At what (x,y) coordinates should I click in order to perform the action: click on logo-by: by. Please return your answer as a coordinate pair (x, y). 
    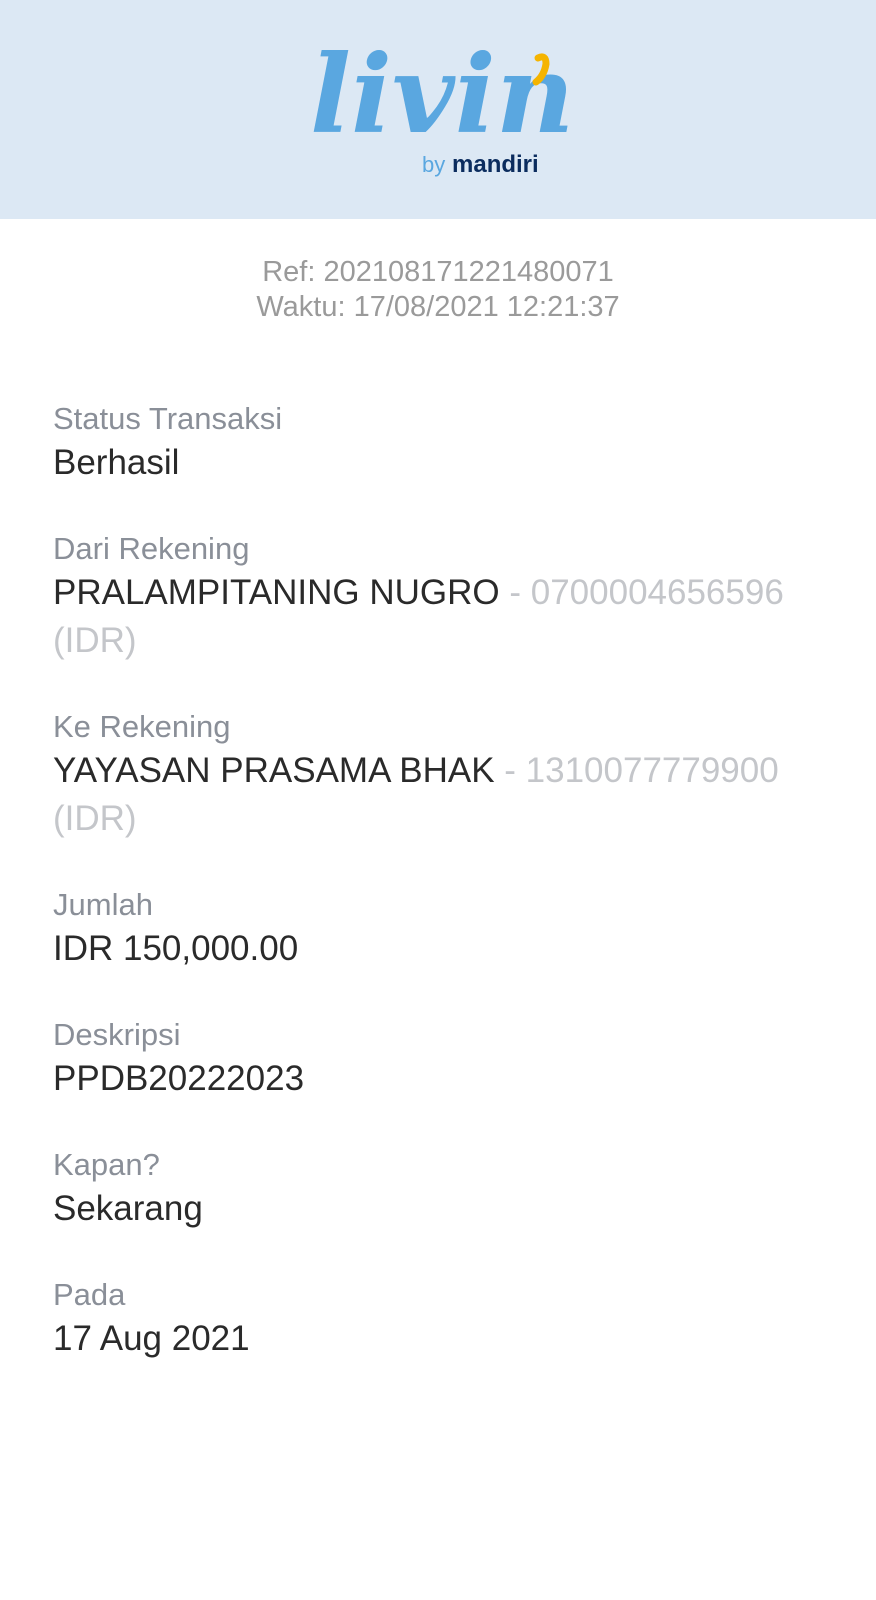
    Looking at the image, I should click on (433, 164).